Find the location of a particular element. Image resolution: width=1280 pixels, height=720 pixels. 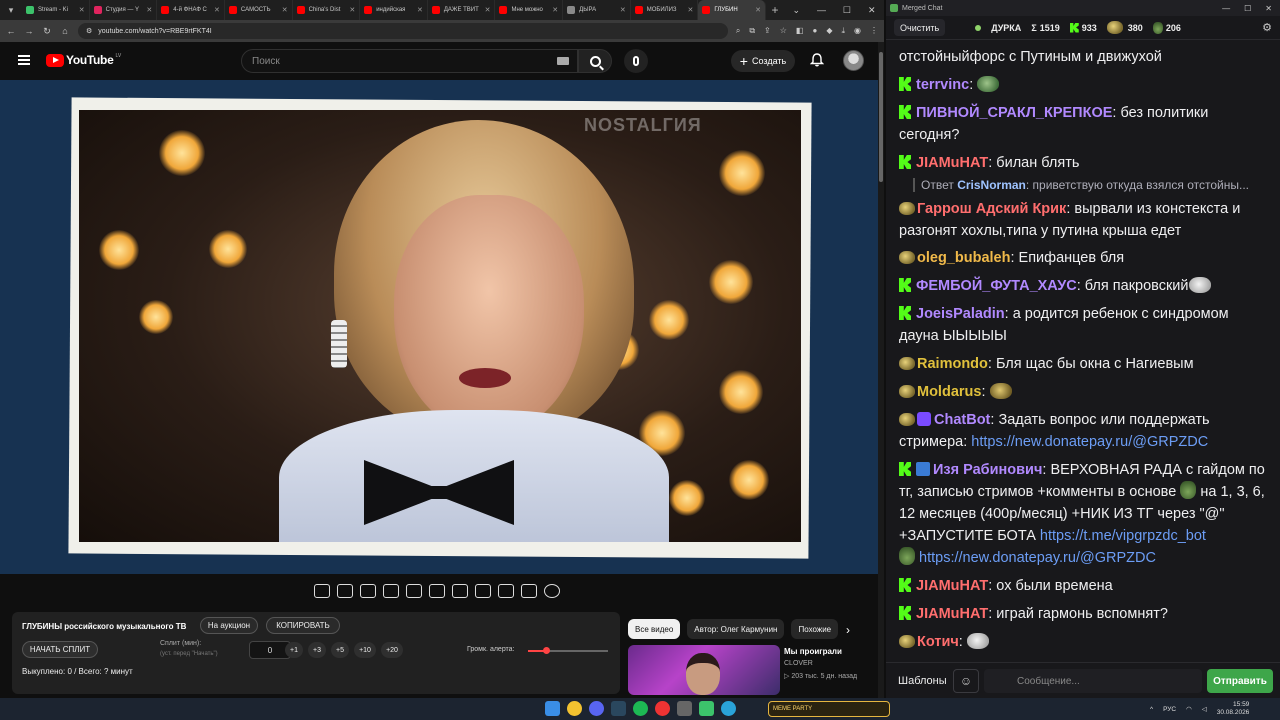

extension-icon: ● is located at coordinates (814, 31).